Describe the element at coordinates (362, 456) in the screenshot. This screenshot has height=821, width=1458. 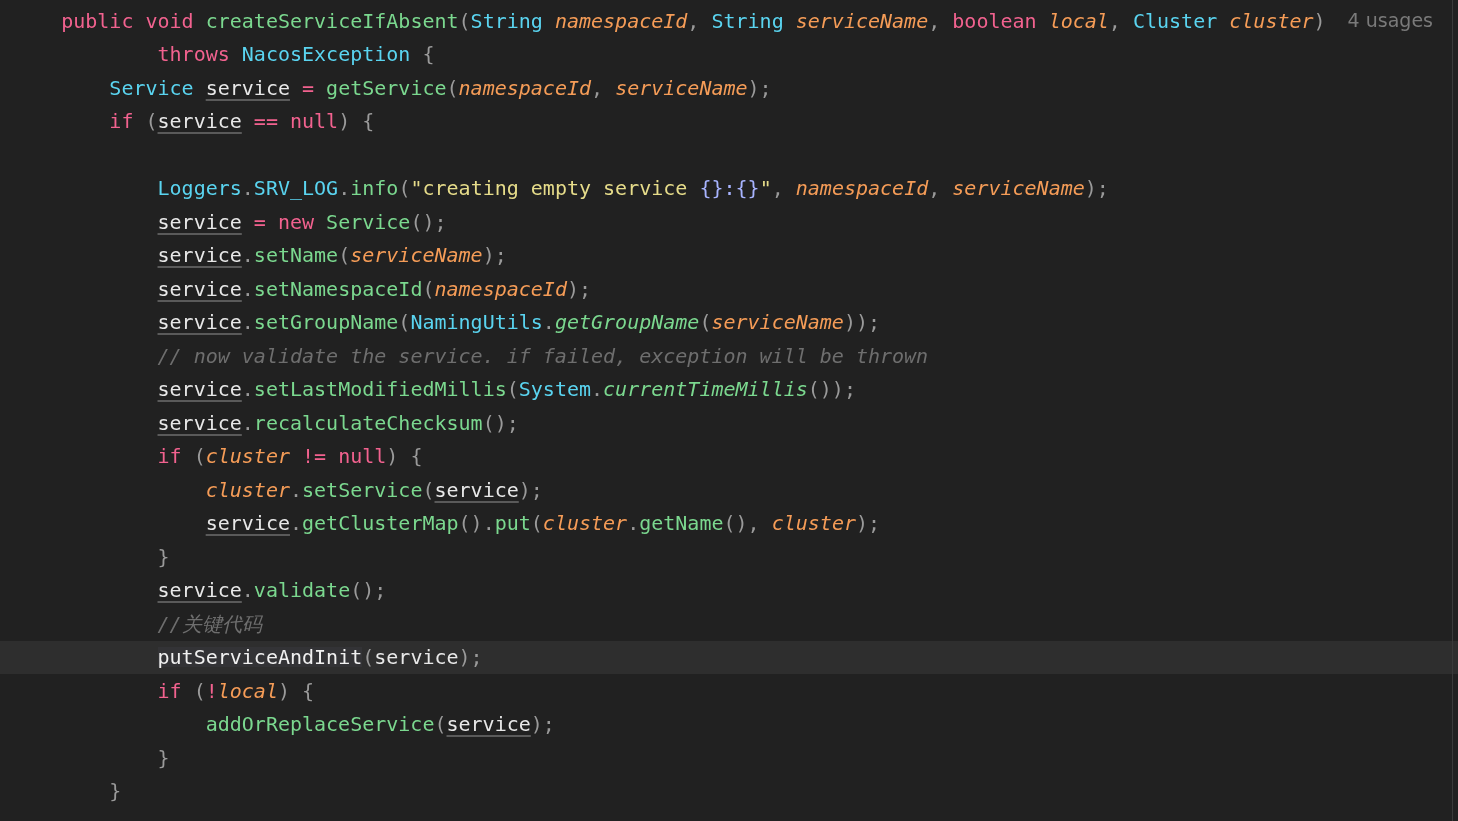
I see `keyword: null` at that location.